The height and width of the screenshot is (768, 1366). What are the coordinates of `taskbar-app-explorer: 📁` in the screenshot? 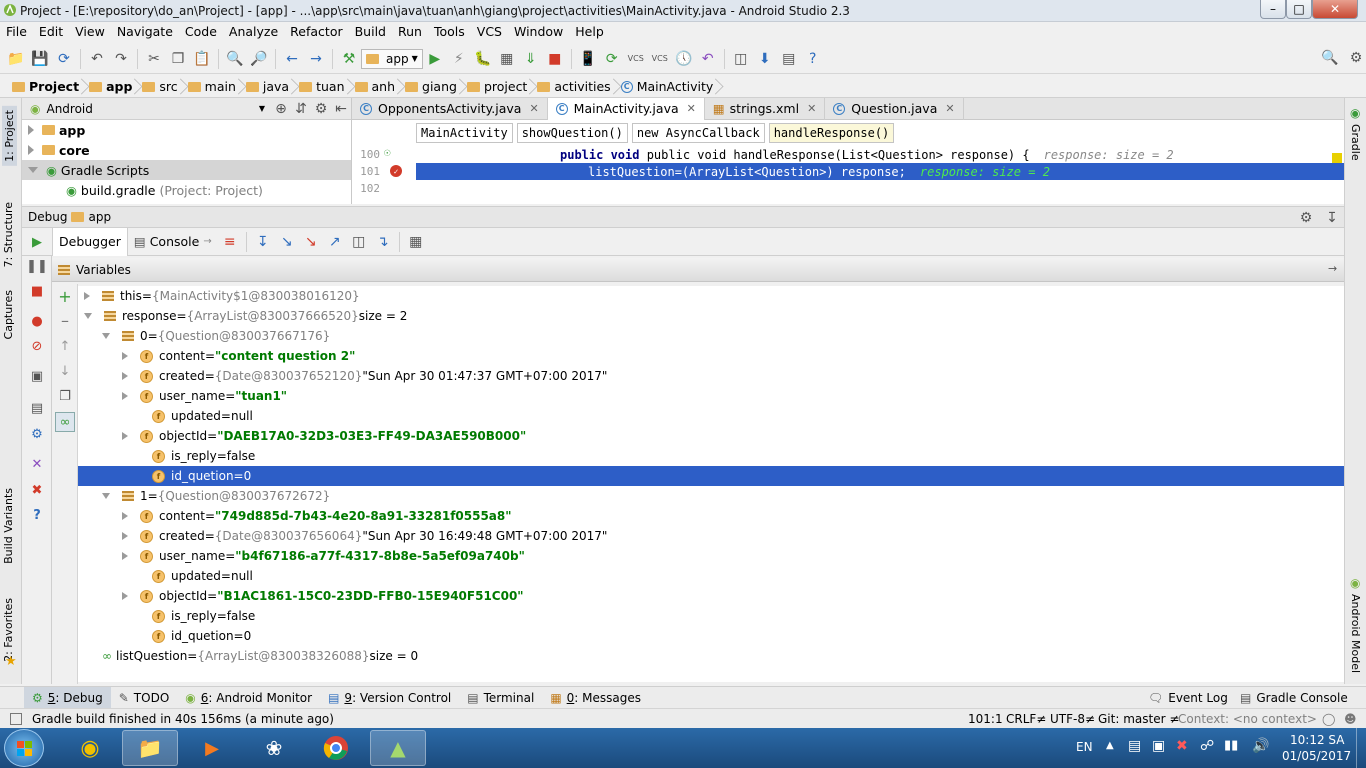 It's located at (150, 748).